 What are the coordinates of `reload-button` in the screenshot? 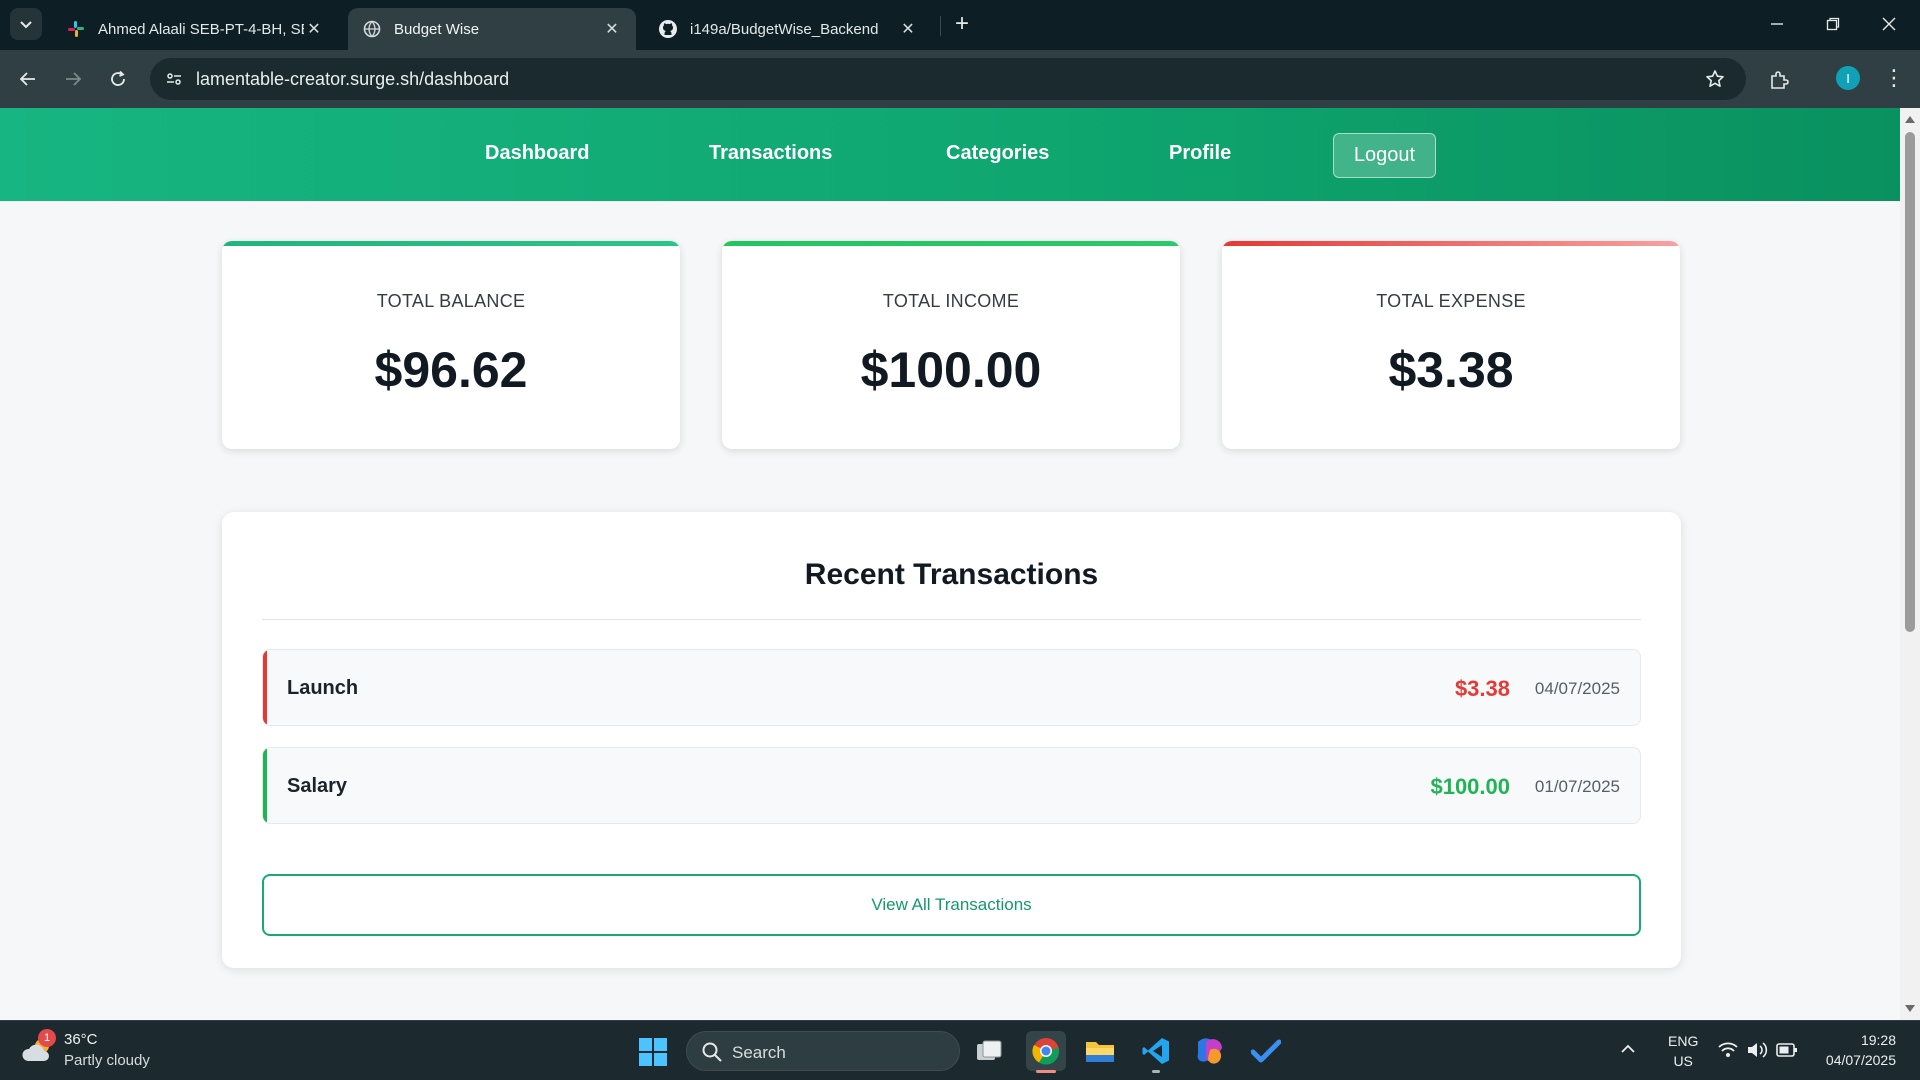 It's located at (118, 79).